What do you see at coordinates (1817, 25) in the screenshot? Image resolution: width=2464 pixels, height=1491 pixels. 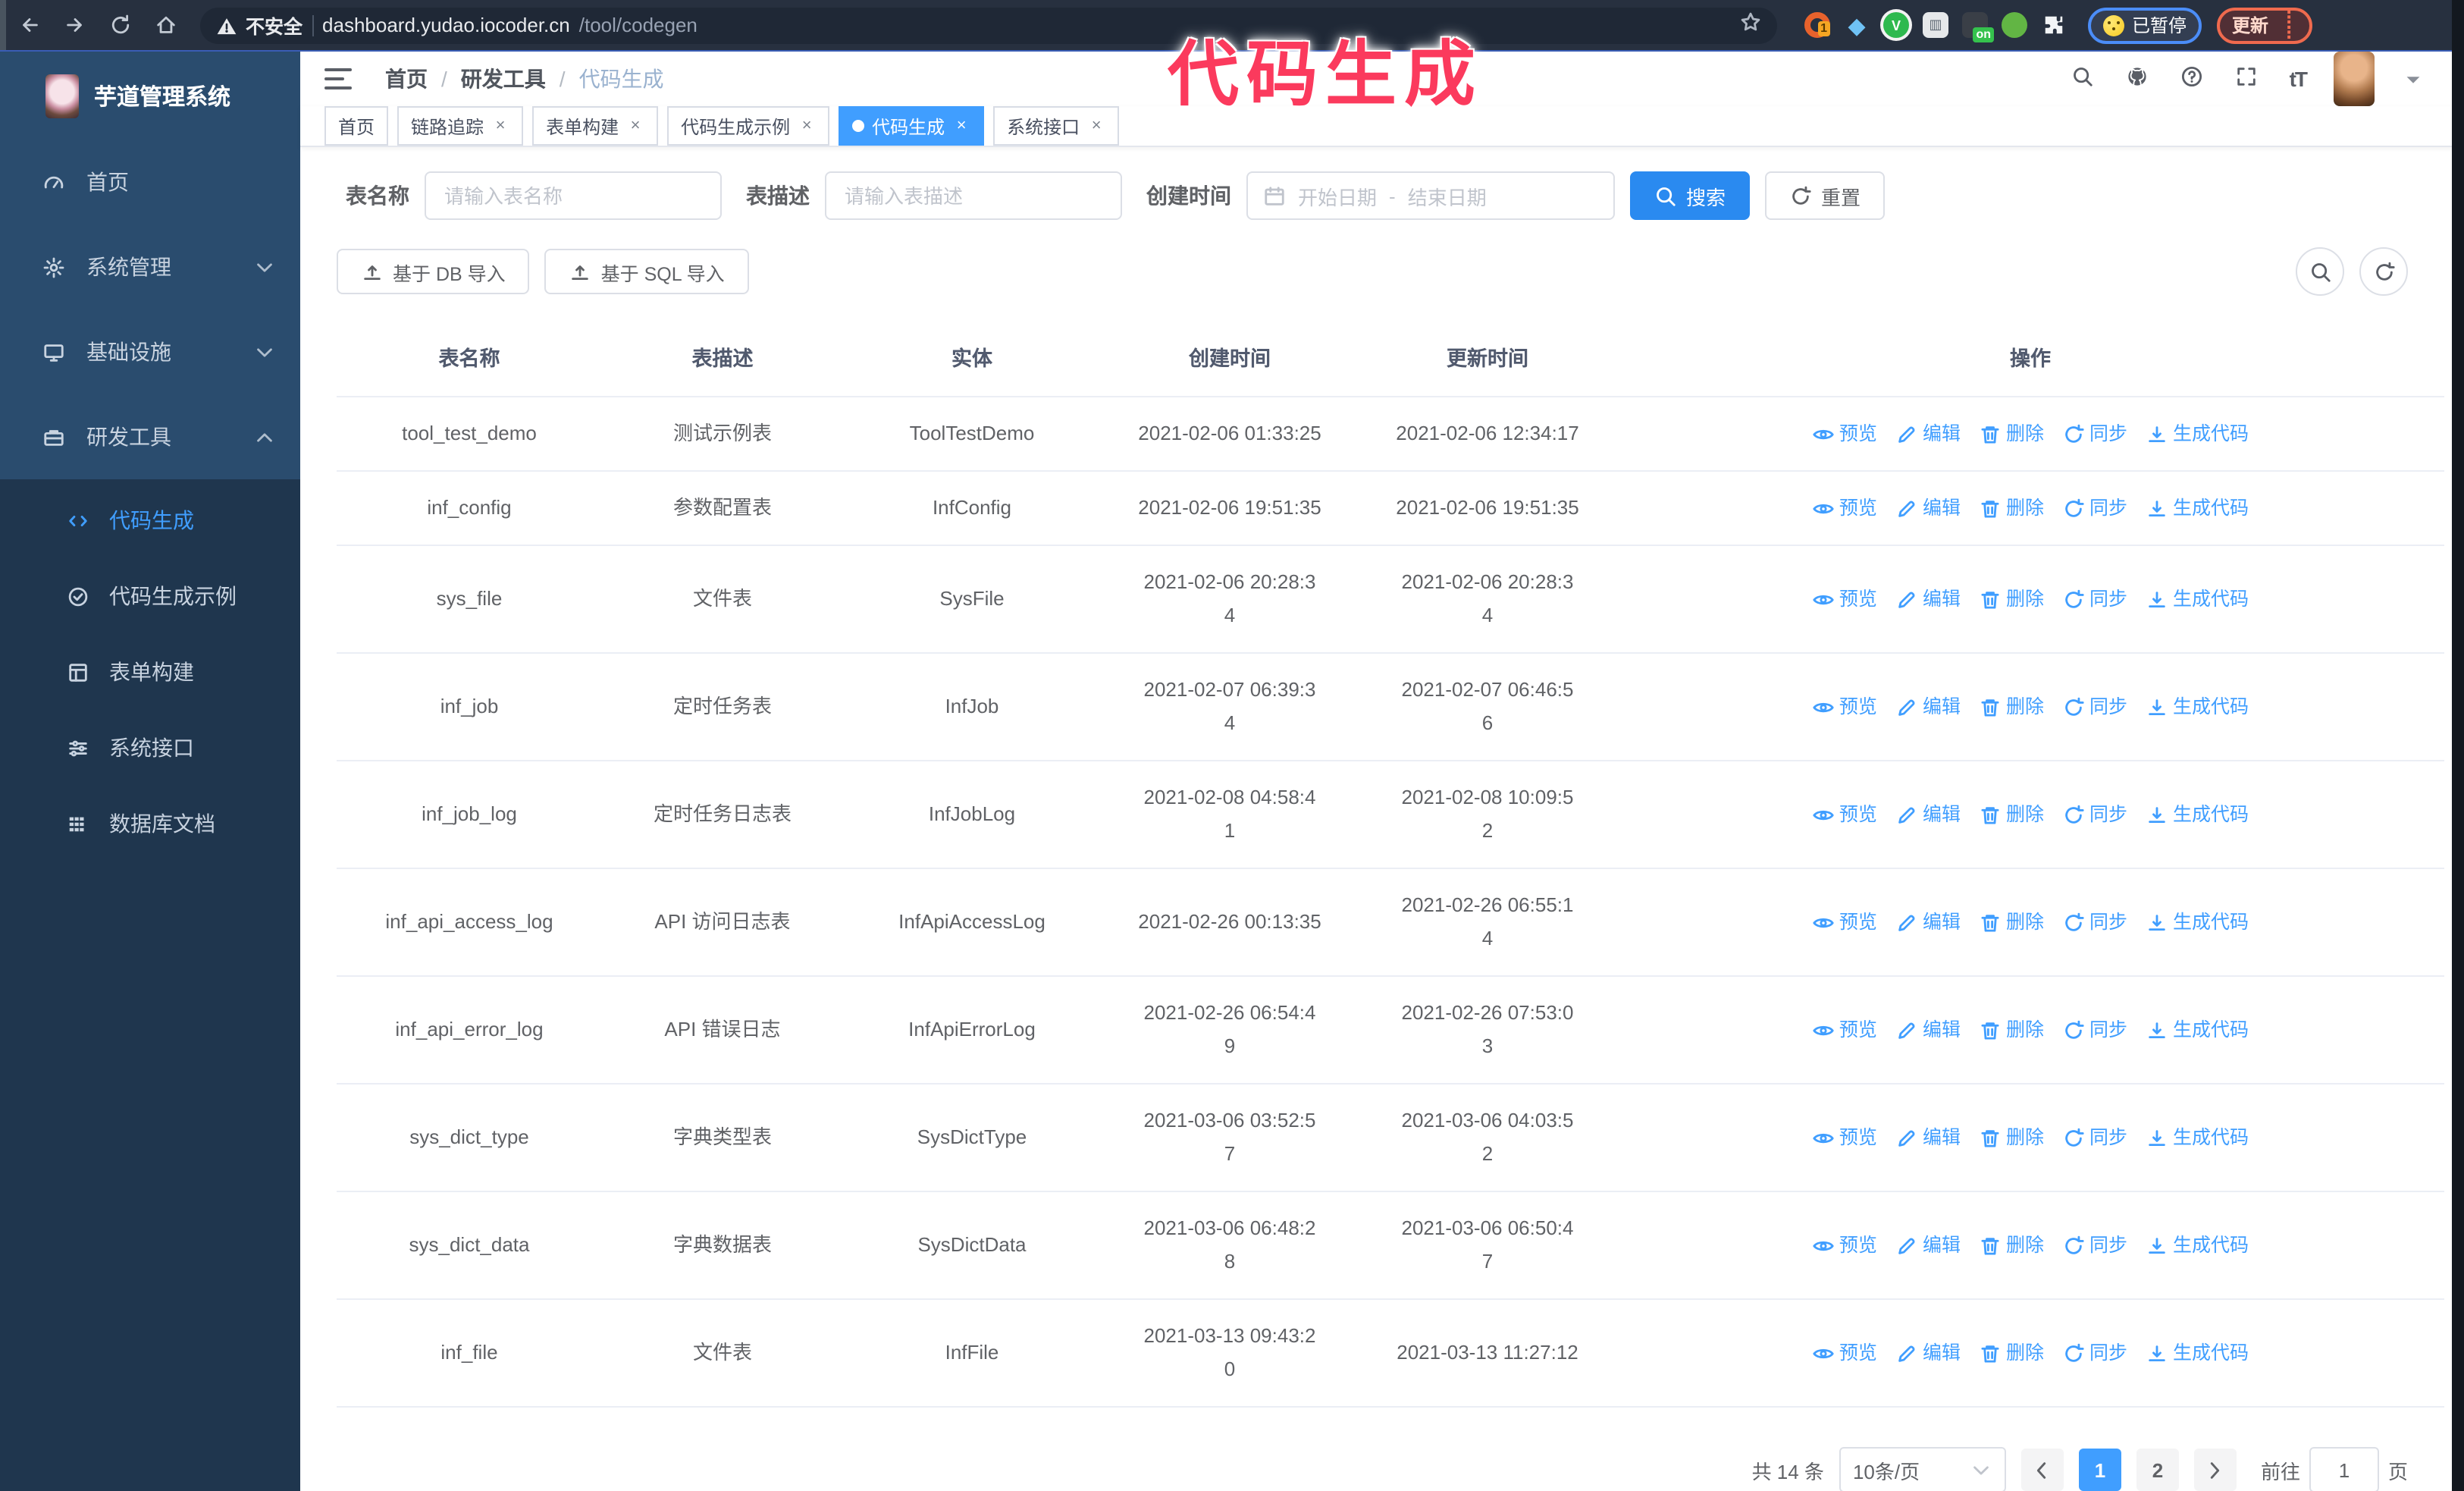 I see `extension-icon: 1` at bounding box center [1817, 25].